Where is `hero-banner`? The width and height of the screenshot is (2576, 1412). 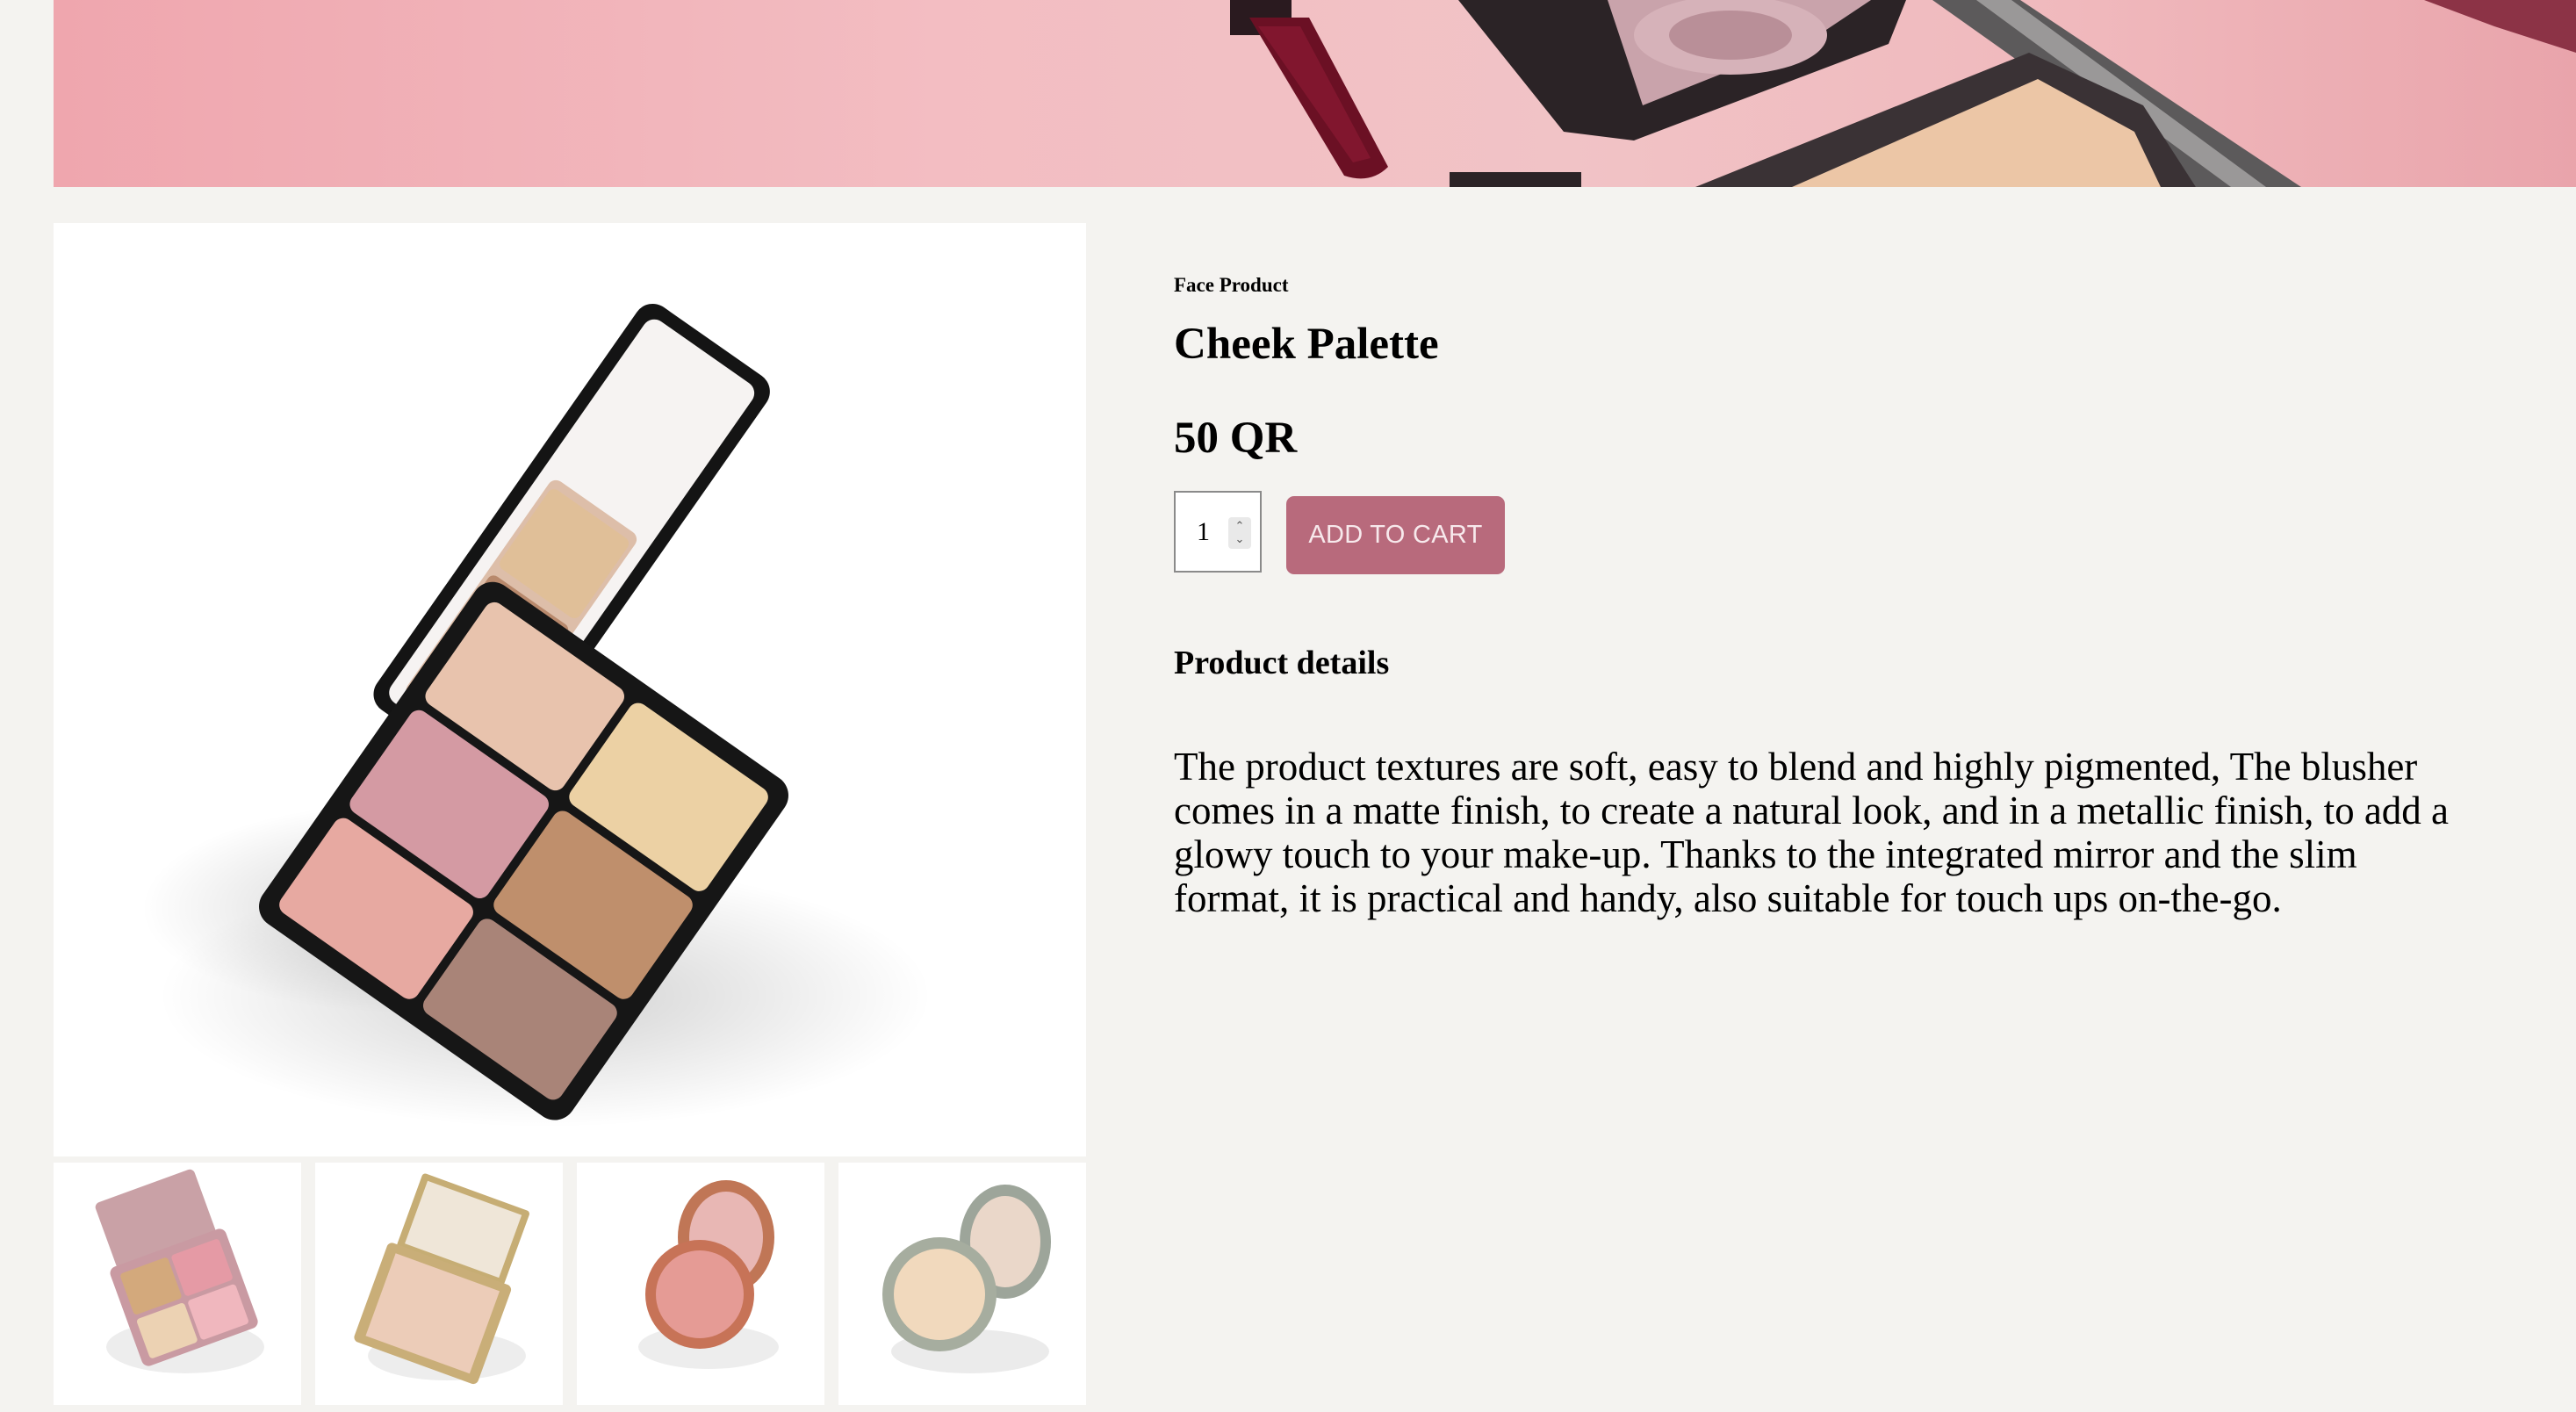
hero-banner is located at coordinates (1315, 93).